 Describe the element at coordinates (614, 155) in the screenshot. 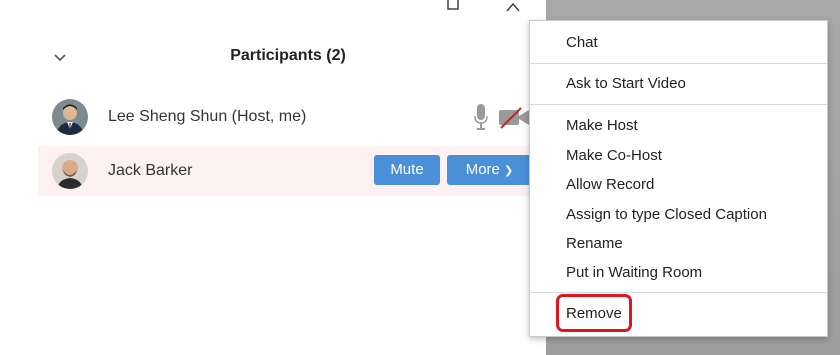

I see `menu-item-make-co-host: Make Co-Host` at that location.